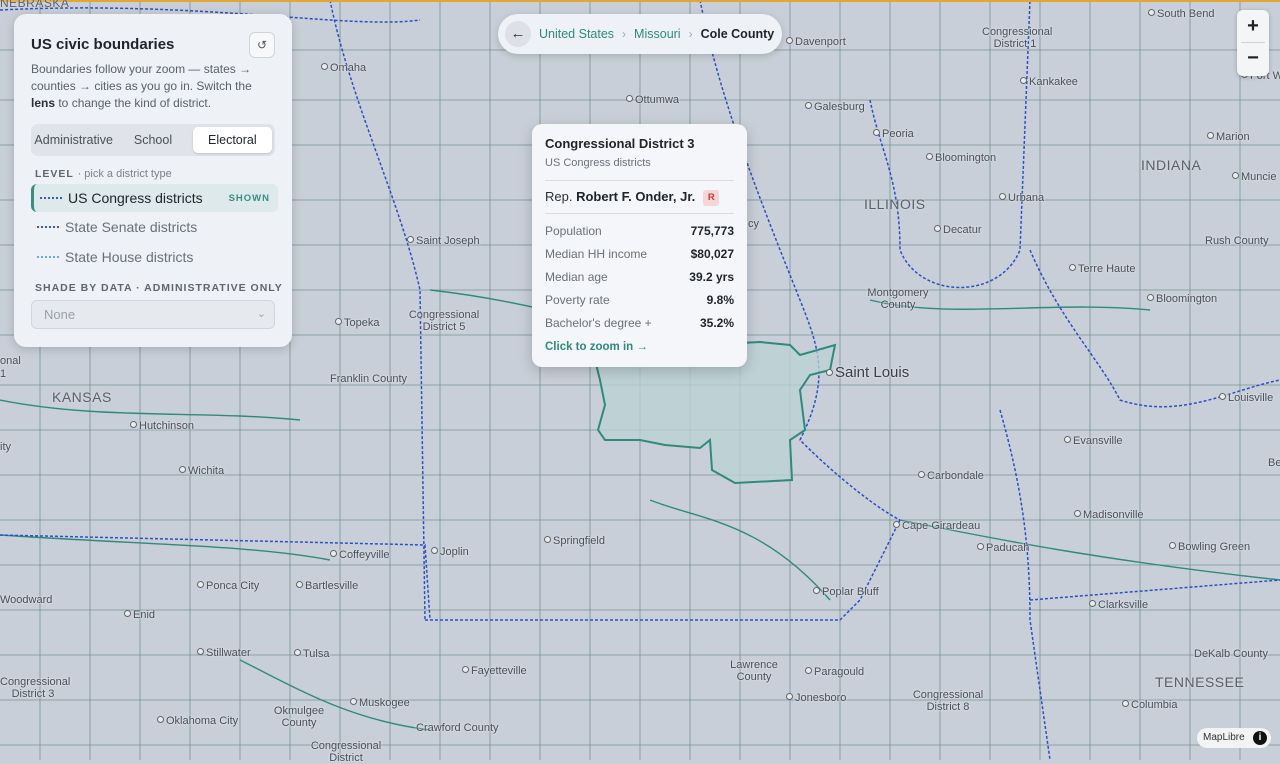 This screenshot has width=1280, height=764. What do you see at coordinates (754, 671) in the screenshot?
I see `county-label: Lawrence County` at bounding box center [754, 671].